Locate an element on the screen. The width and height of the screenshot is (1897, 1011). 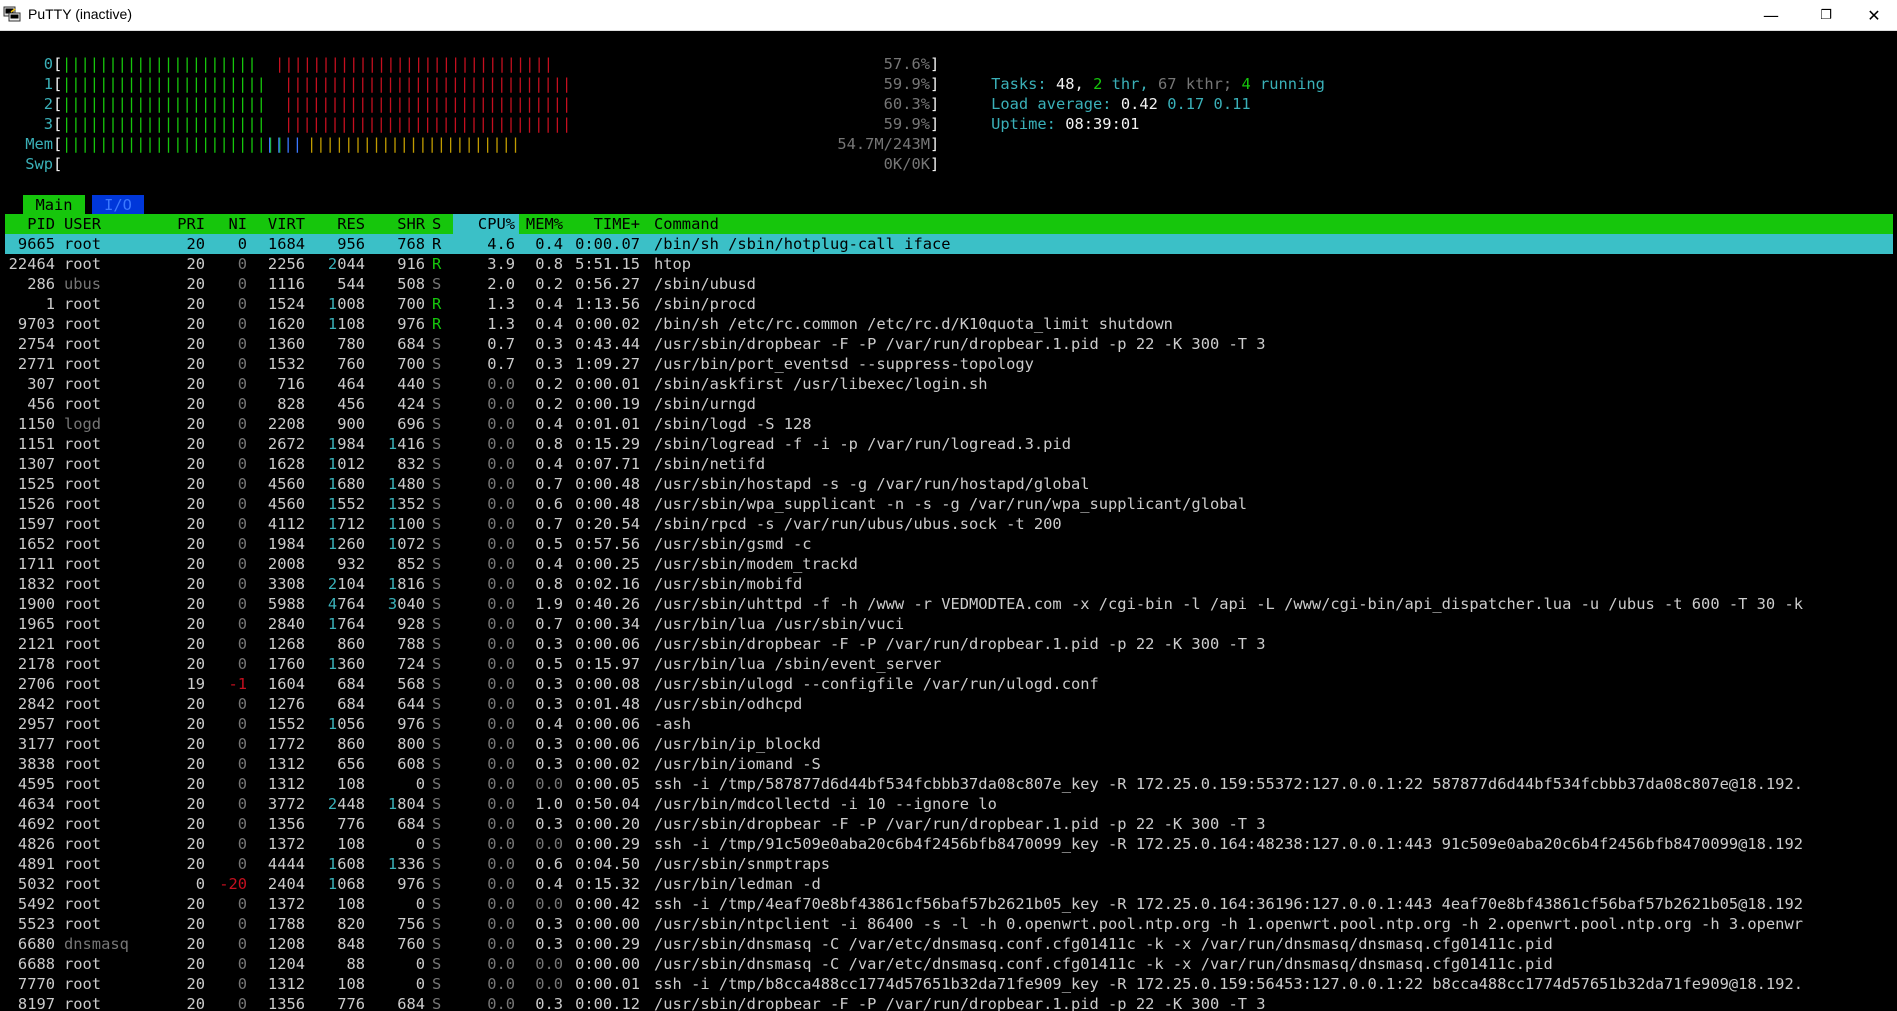
column-pid: PID is located at coordinates (30, 224).